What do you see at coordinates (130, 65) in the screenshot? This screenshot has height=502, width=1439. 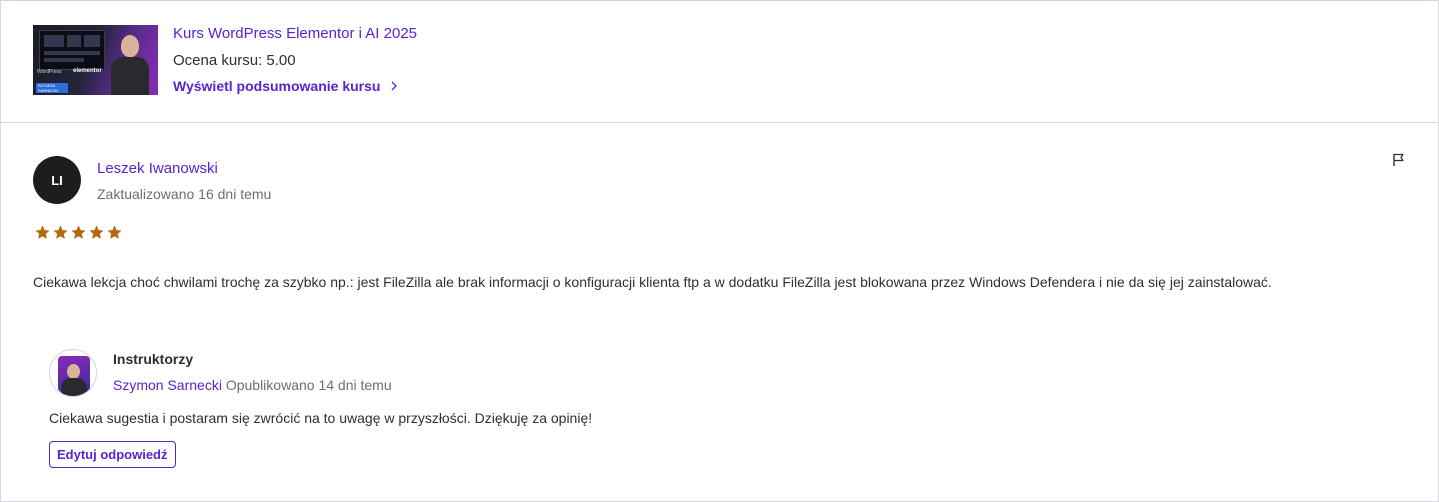 I see `thumbnail-person` at bounding box center [130, 65].